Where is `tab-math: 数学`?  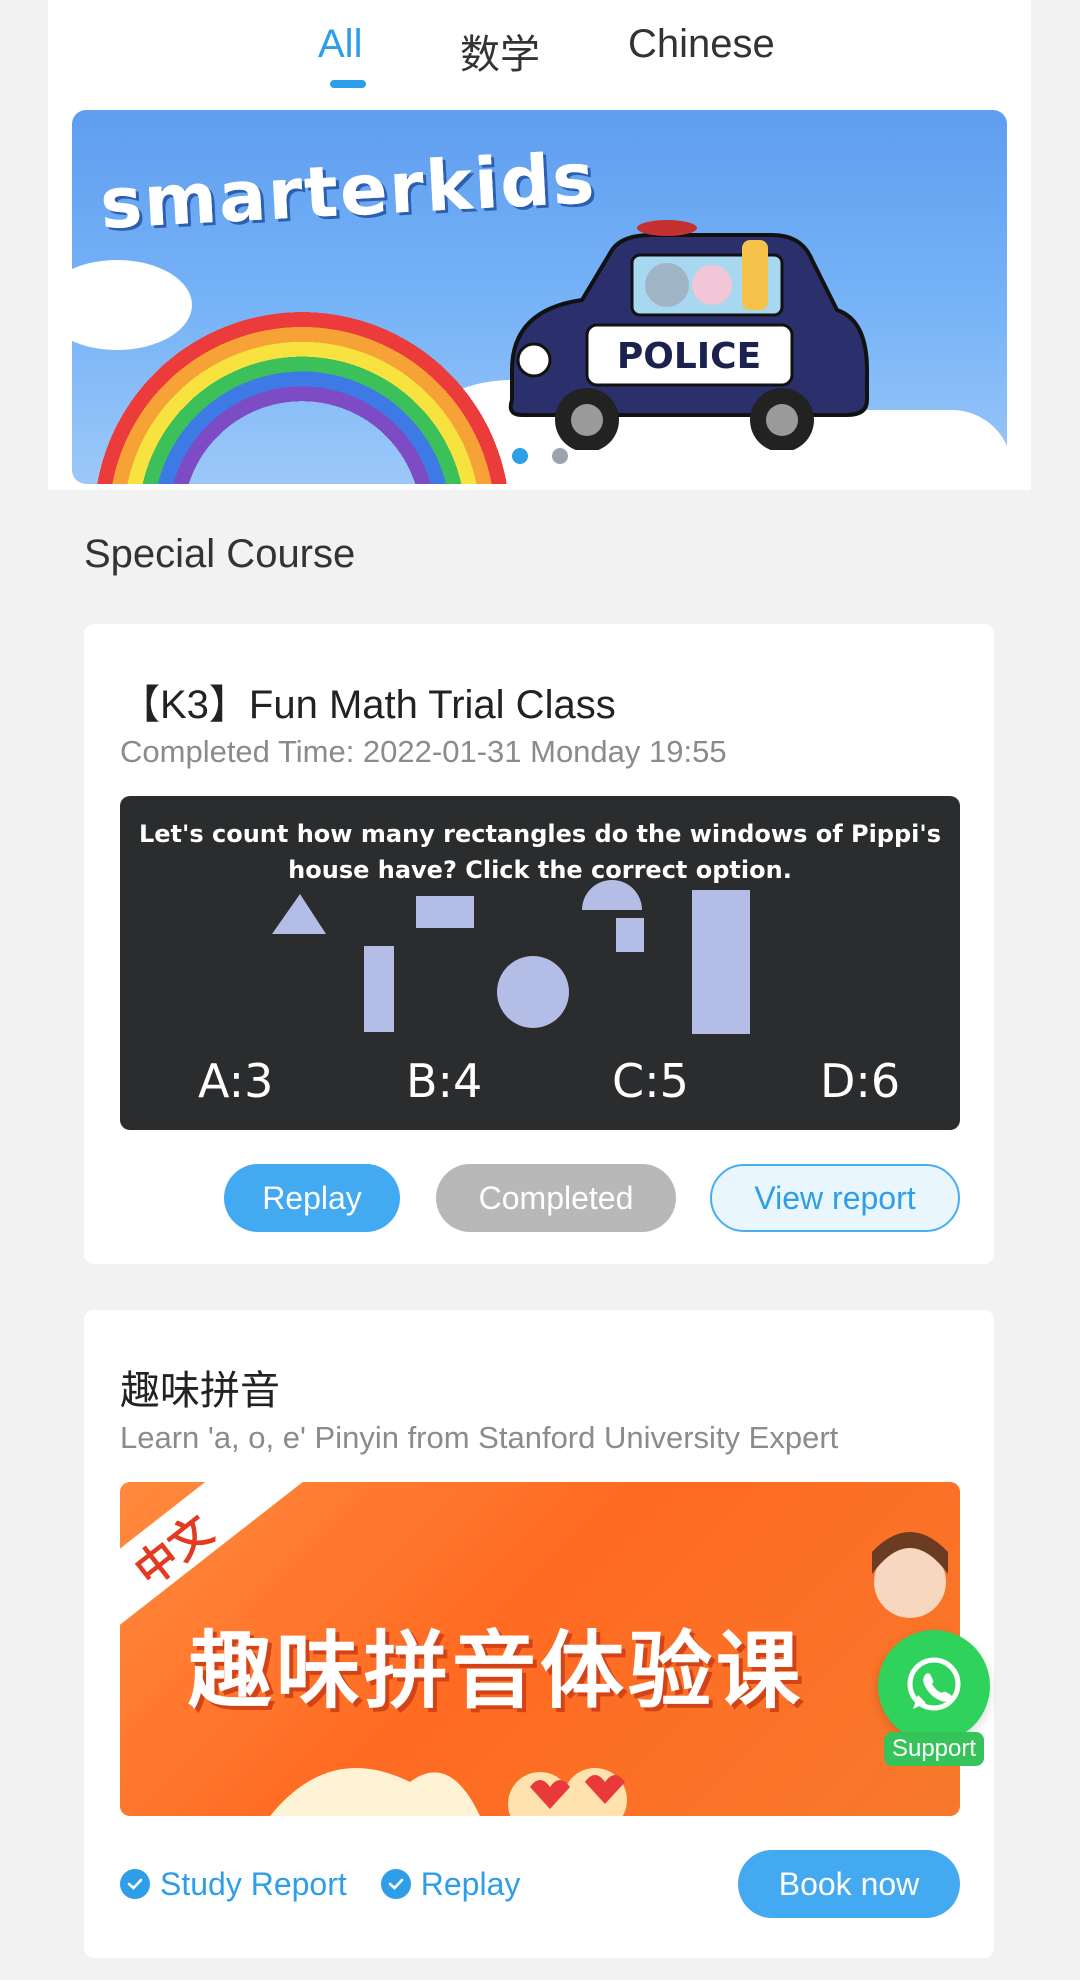 tab-math: 数学 is located at coordinates (500, 51).